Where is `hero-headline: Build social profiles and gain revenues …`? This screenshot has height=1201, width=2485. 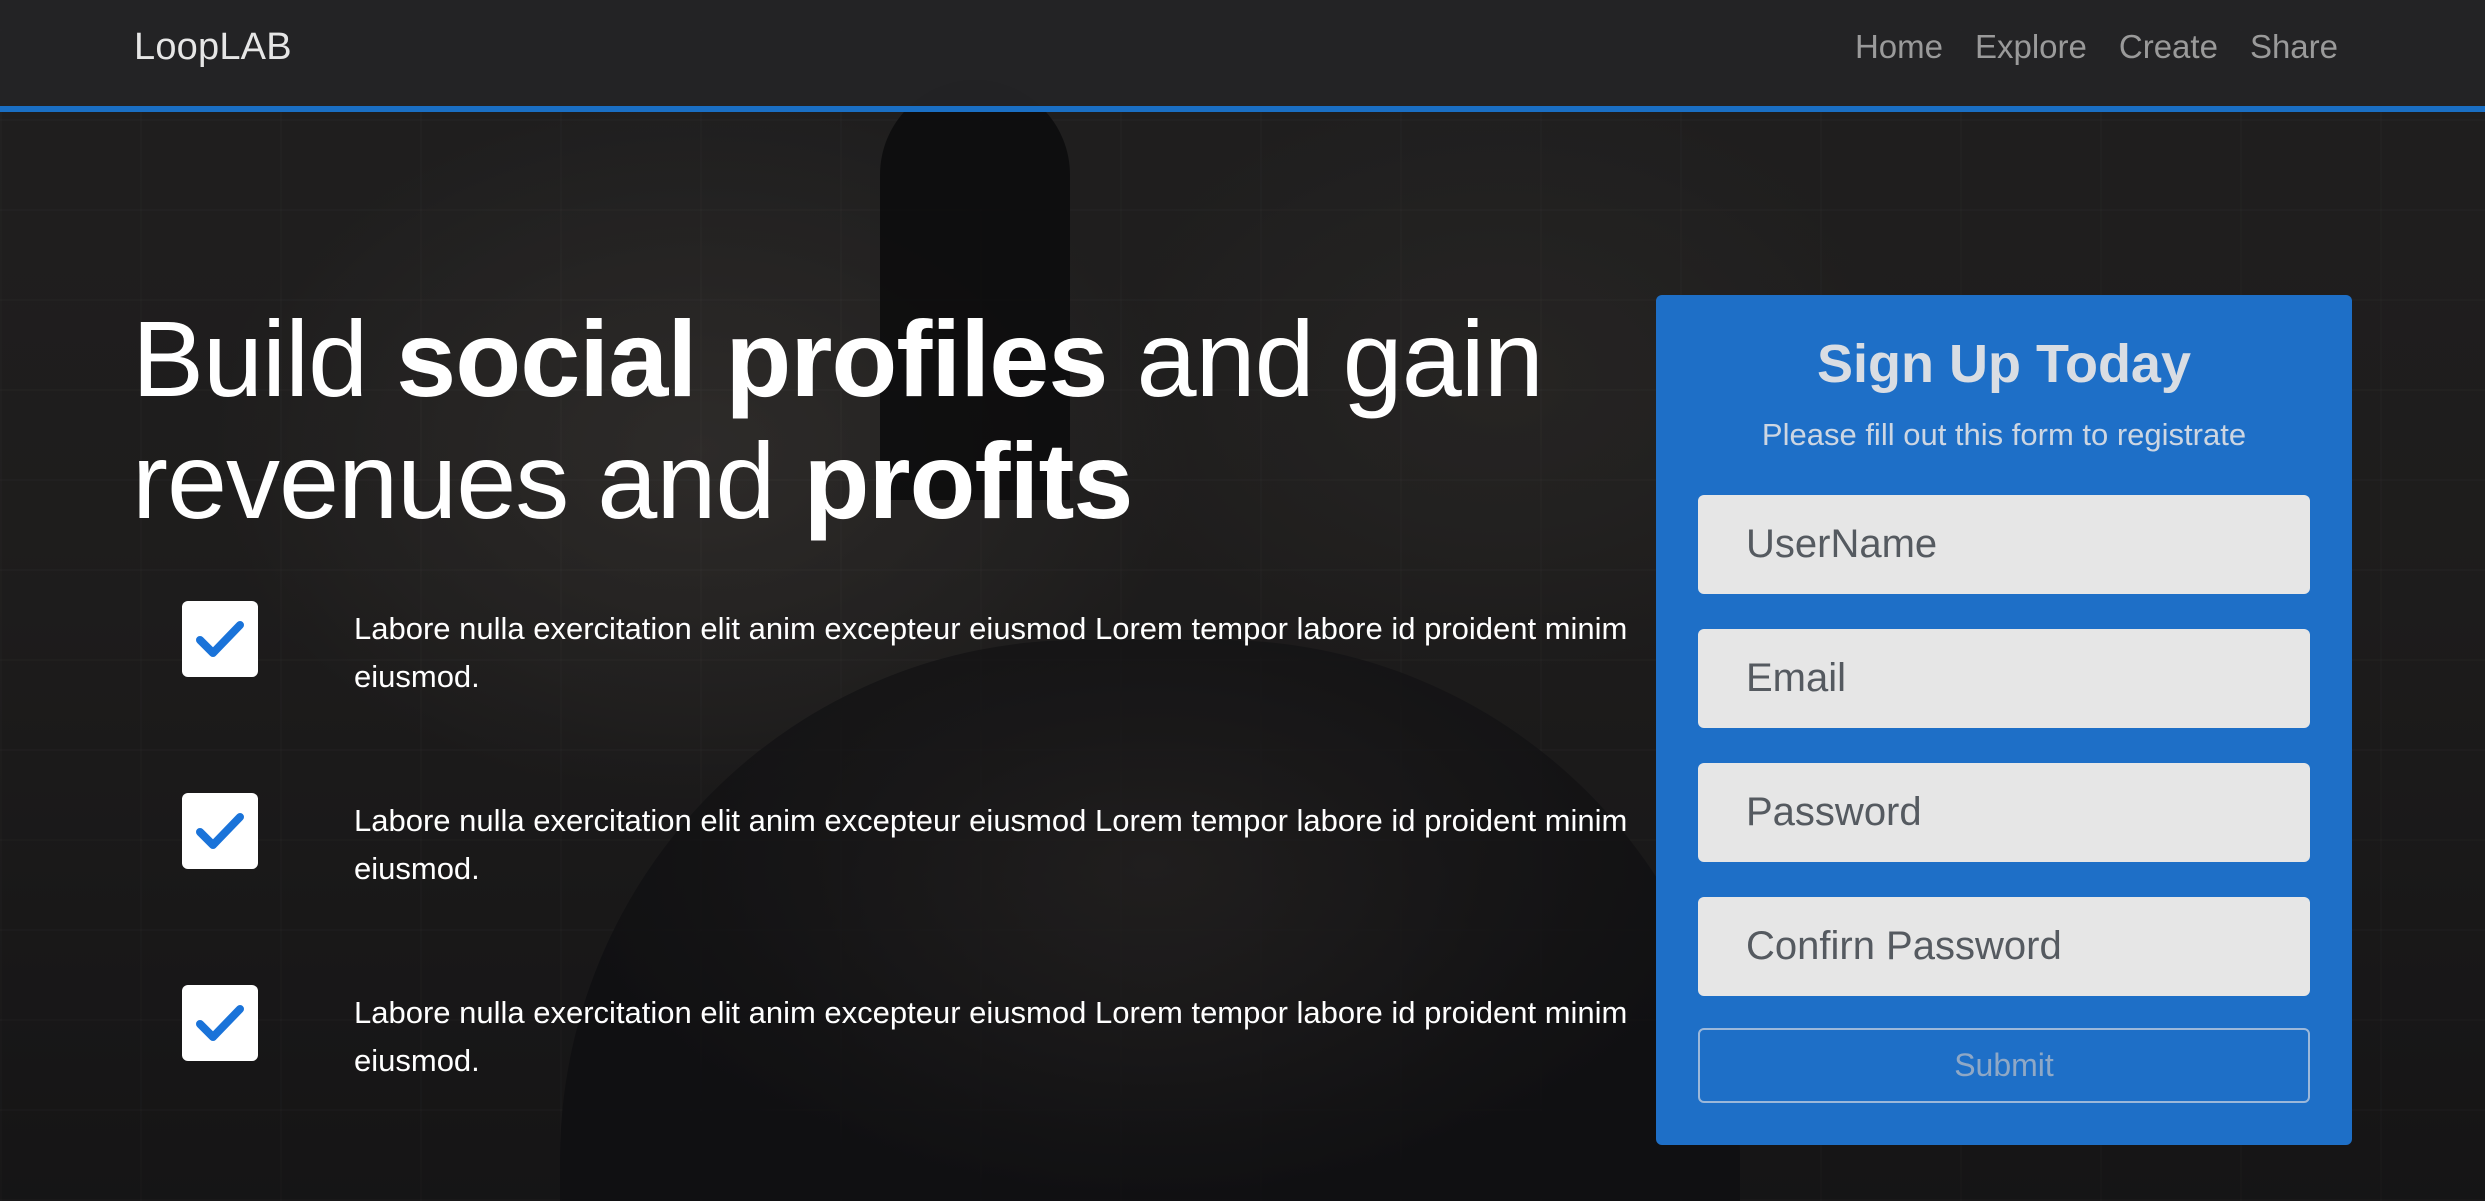 hero-headline: Build social profiles and gain revenues … is located at coordinates (882, 420).